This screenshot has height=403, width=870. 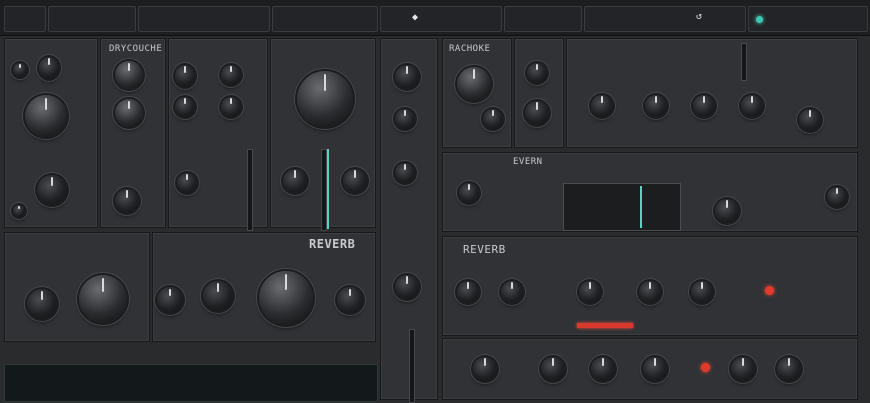 I want to click on delay-output-module, so click(x=650, y=369).